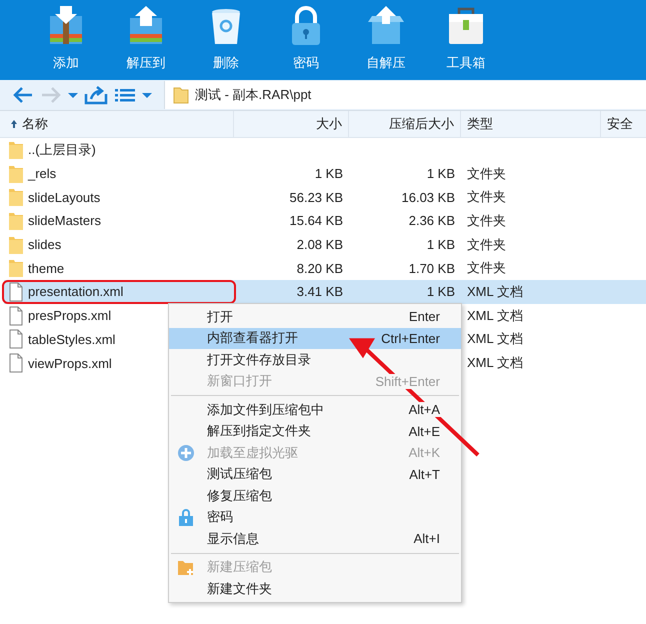  What do you see at coordinates (320, 292) in the screenshot?
I see `table-cell-text: 3.41 KB` at bounding box center [320, 292].